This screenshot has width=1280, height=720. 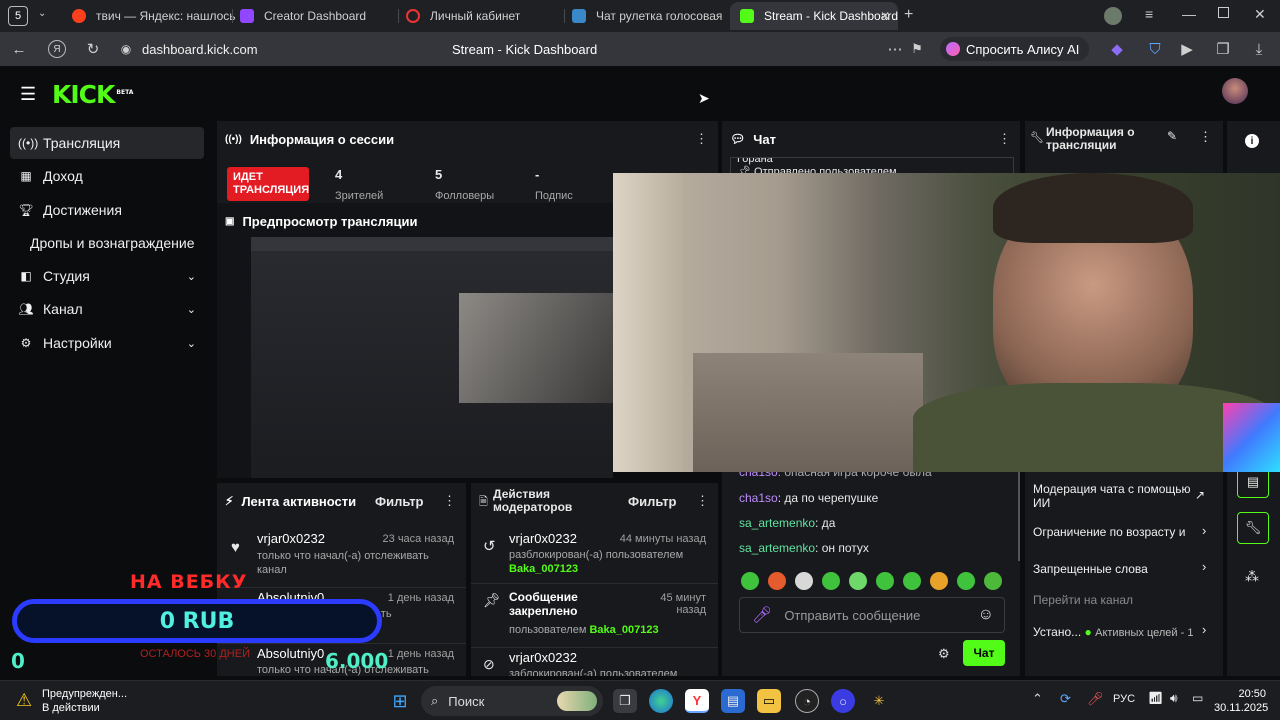 I want to click on windows-start-icon: ⊞, so click(x=400, y=701).